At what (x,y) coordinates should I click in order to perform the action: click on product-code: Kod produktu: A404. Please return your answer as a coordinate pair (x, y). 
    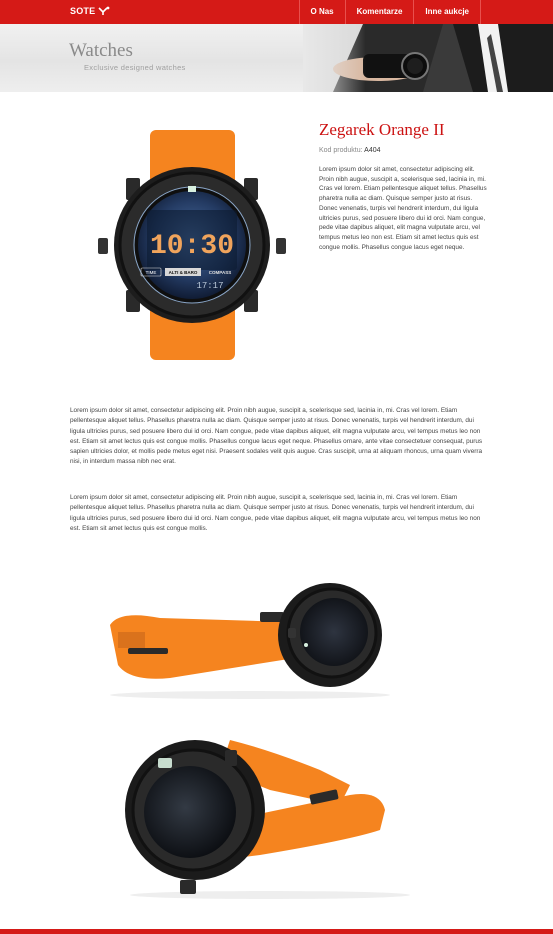
    Looking at the image, I should click on (350, 150).